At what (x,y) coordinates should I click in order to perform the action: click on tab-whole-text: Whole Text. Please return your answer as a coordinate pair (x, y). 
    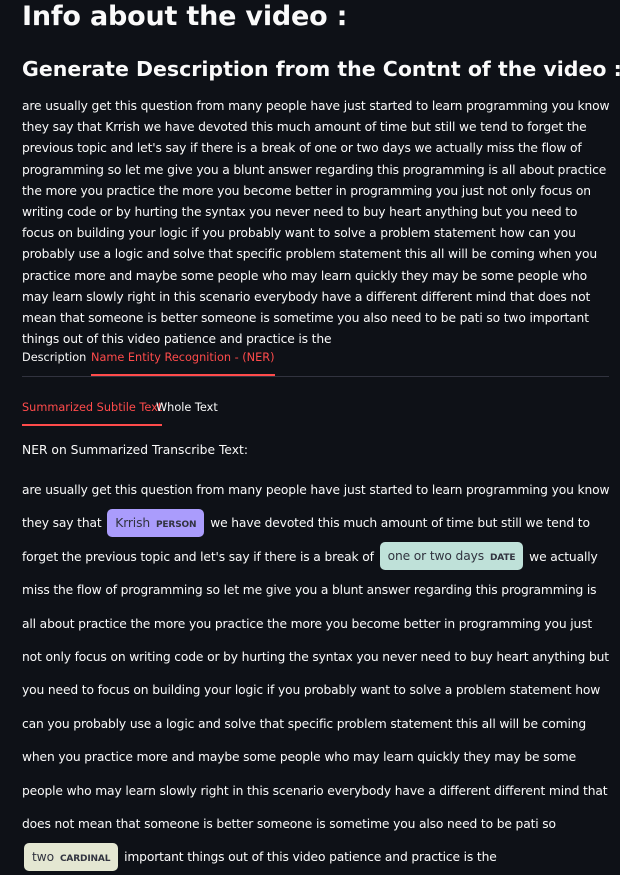
    Looking at the image, I should click on (187, 407).